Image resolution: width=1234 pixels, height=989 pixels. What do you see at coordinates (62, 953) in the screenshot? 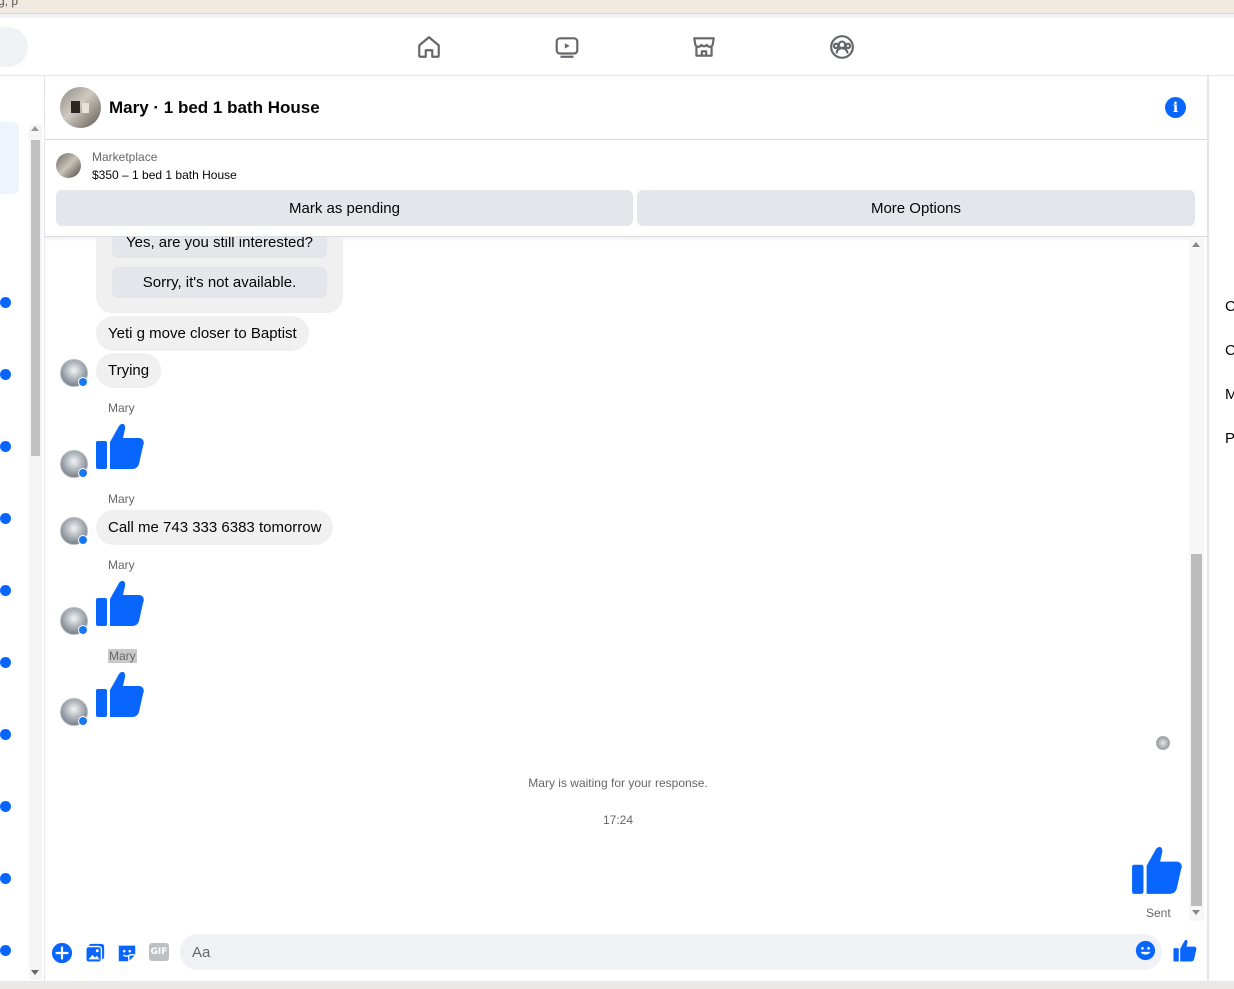
I see `plus-icon` at bounding box center [62, 953].